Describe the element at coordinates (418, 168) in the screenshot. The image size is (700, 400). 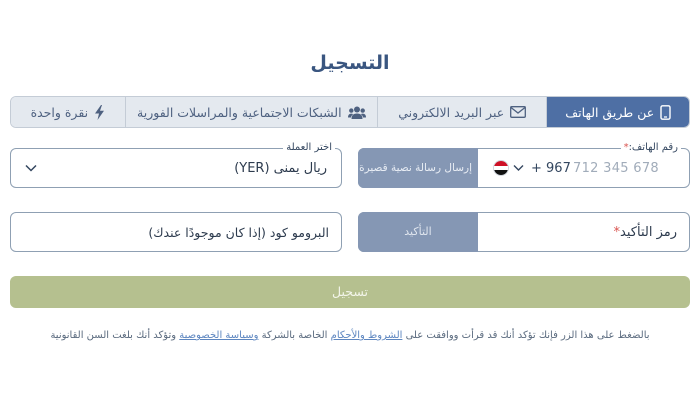
I see `send-sms-button: إرسال رسالة نصية قصيرة` at that location.